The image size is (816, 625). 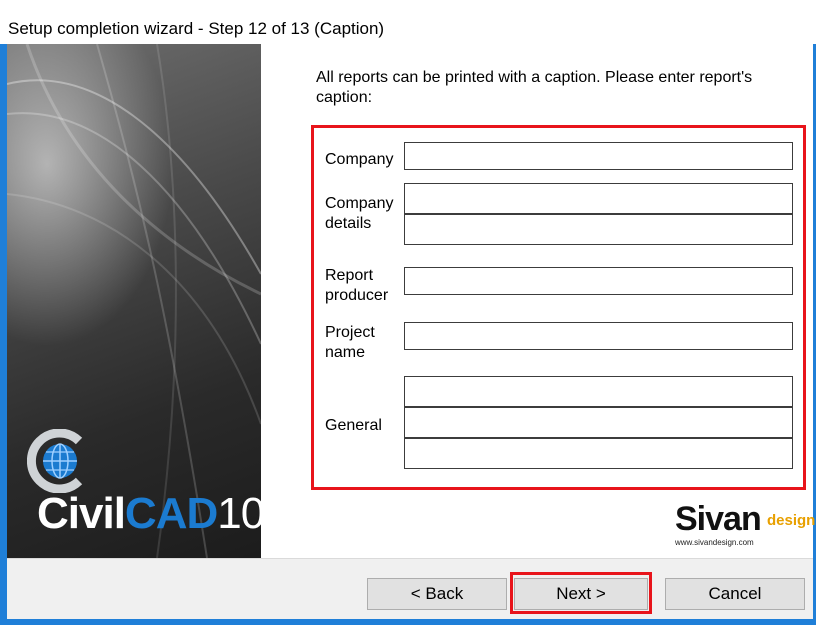 I want to click on company-label: Company, so click(x=359, y=159).